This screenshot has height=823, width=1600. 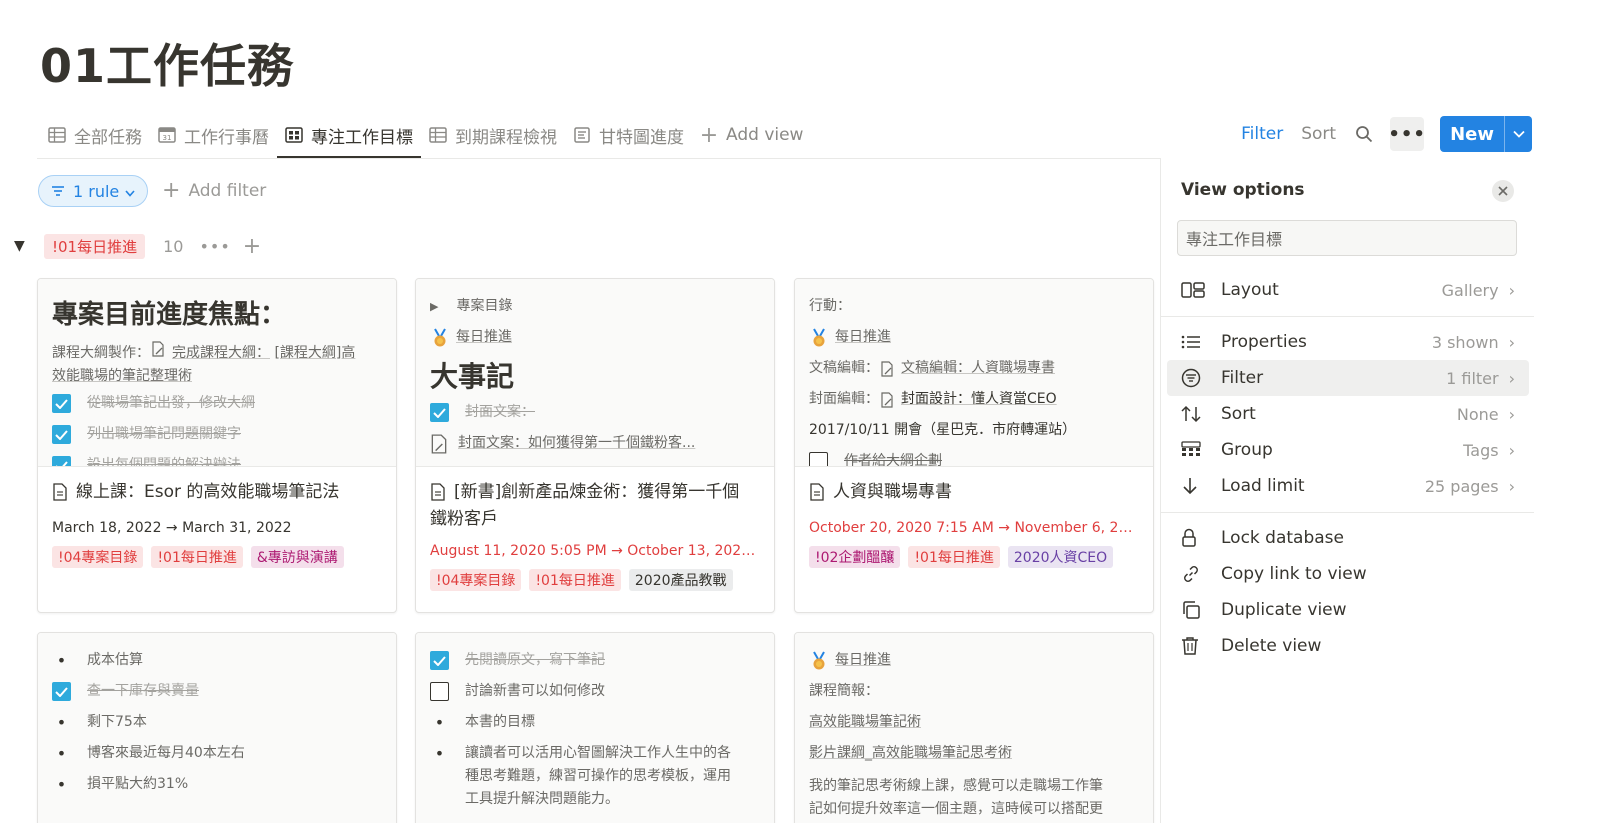 I want to click on tab-gantt: 甘特圖進度, so click(x=628, y=135).